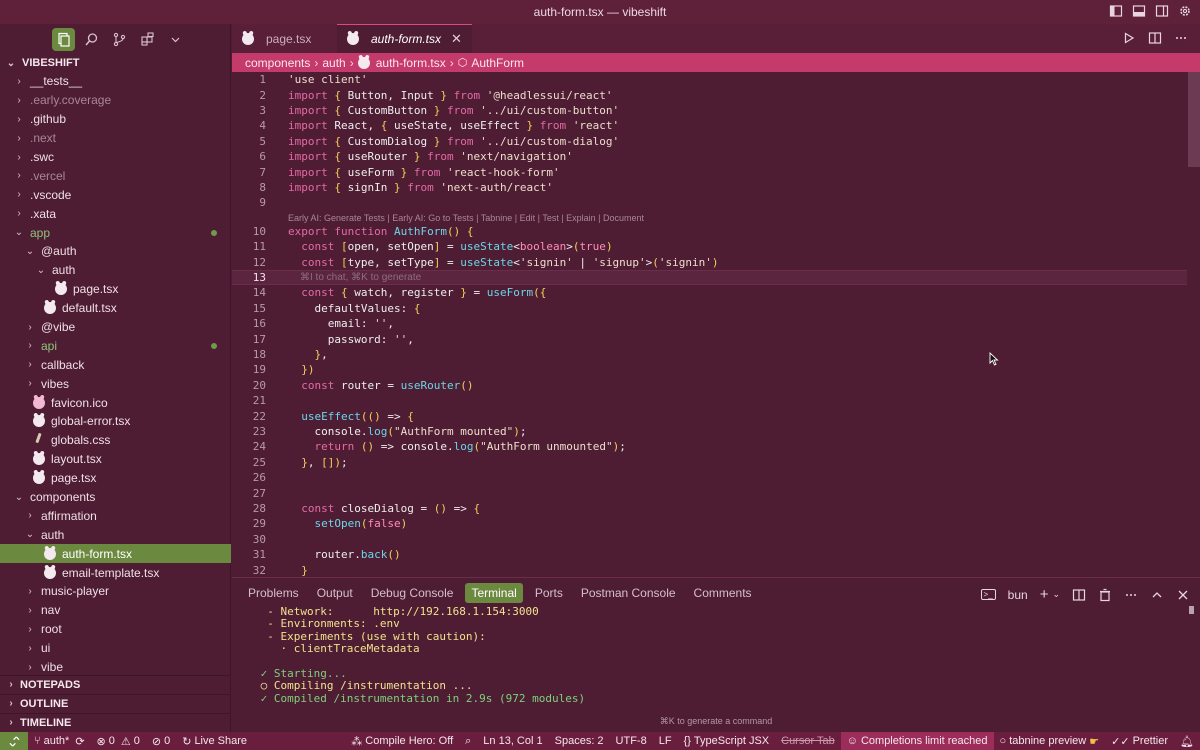  Describe the element at coordinates (214, 741) in the screenshot. I see `live-share-status: ↻ Live Share` at that location.